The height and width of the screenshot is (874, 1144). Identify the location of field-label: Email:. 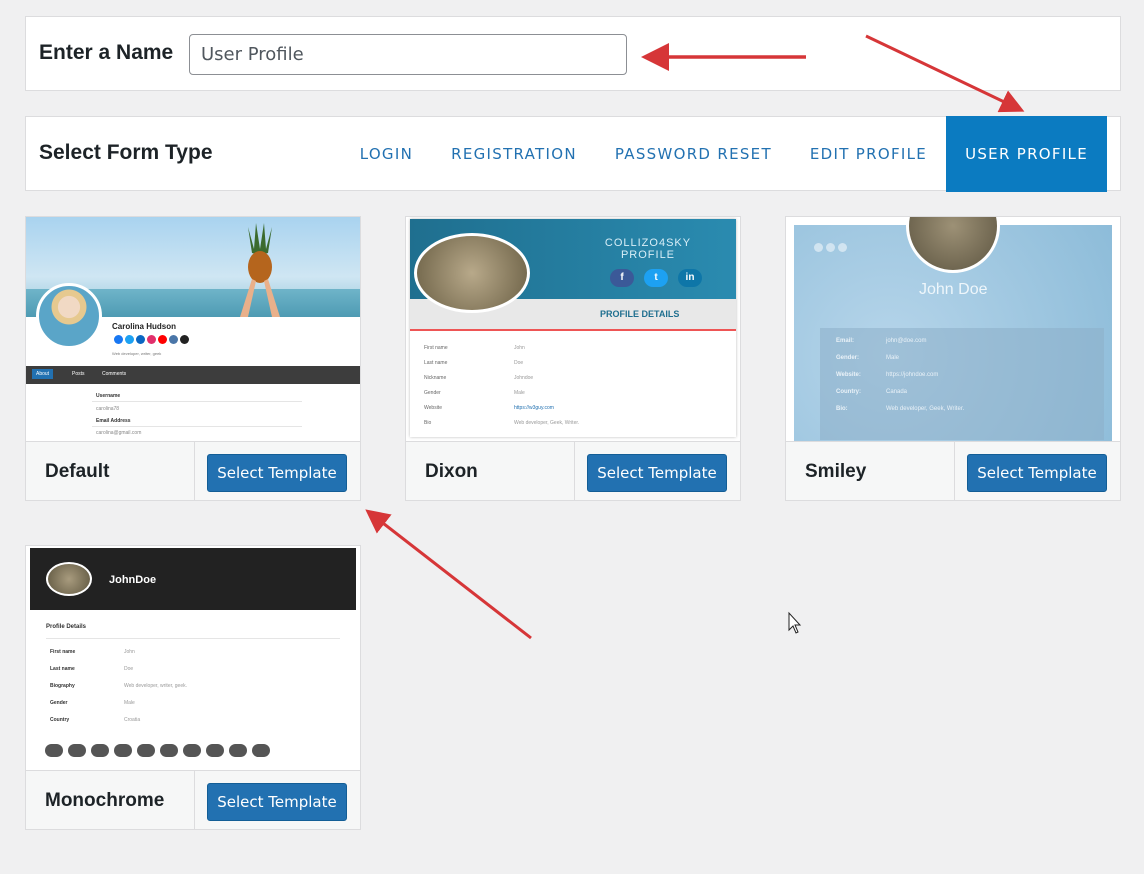
(845, 341).